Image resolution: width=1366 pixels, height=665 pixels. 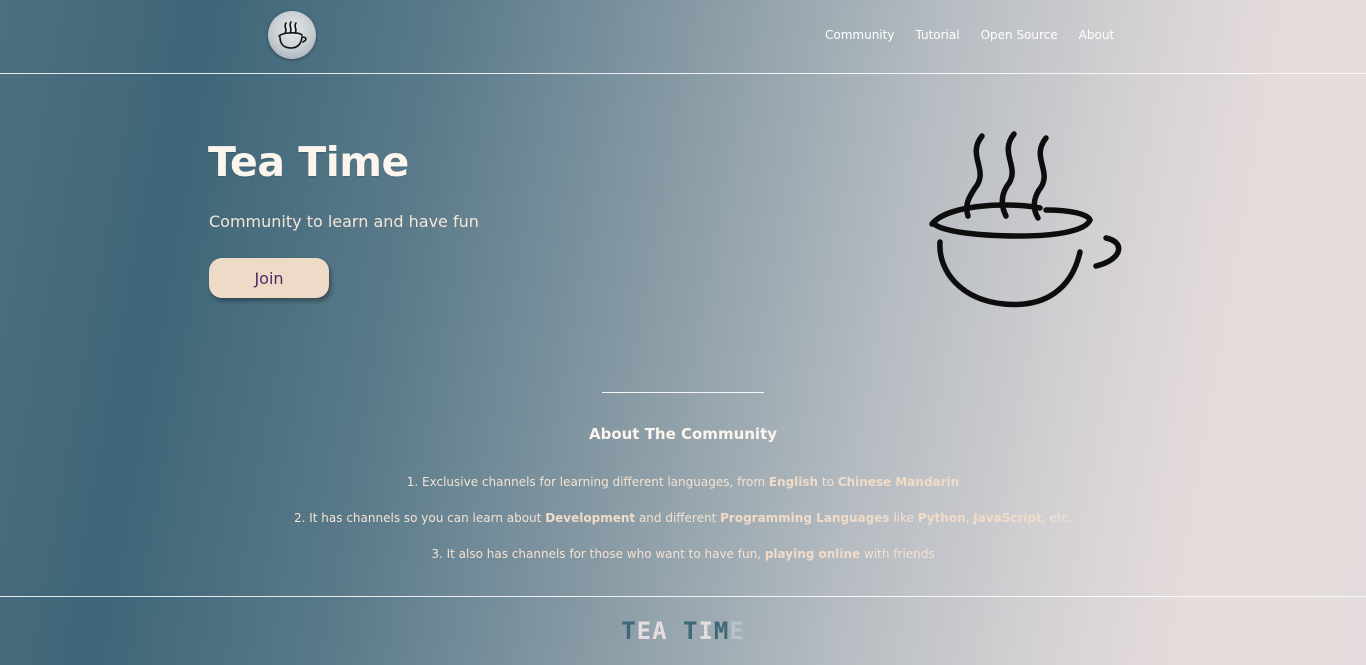 I want to click on about-item-highlight: playing online, so click(x=812, y=554).